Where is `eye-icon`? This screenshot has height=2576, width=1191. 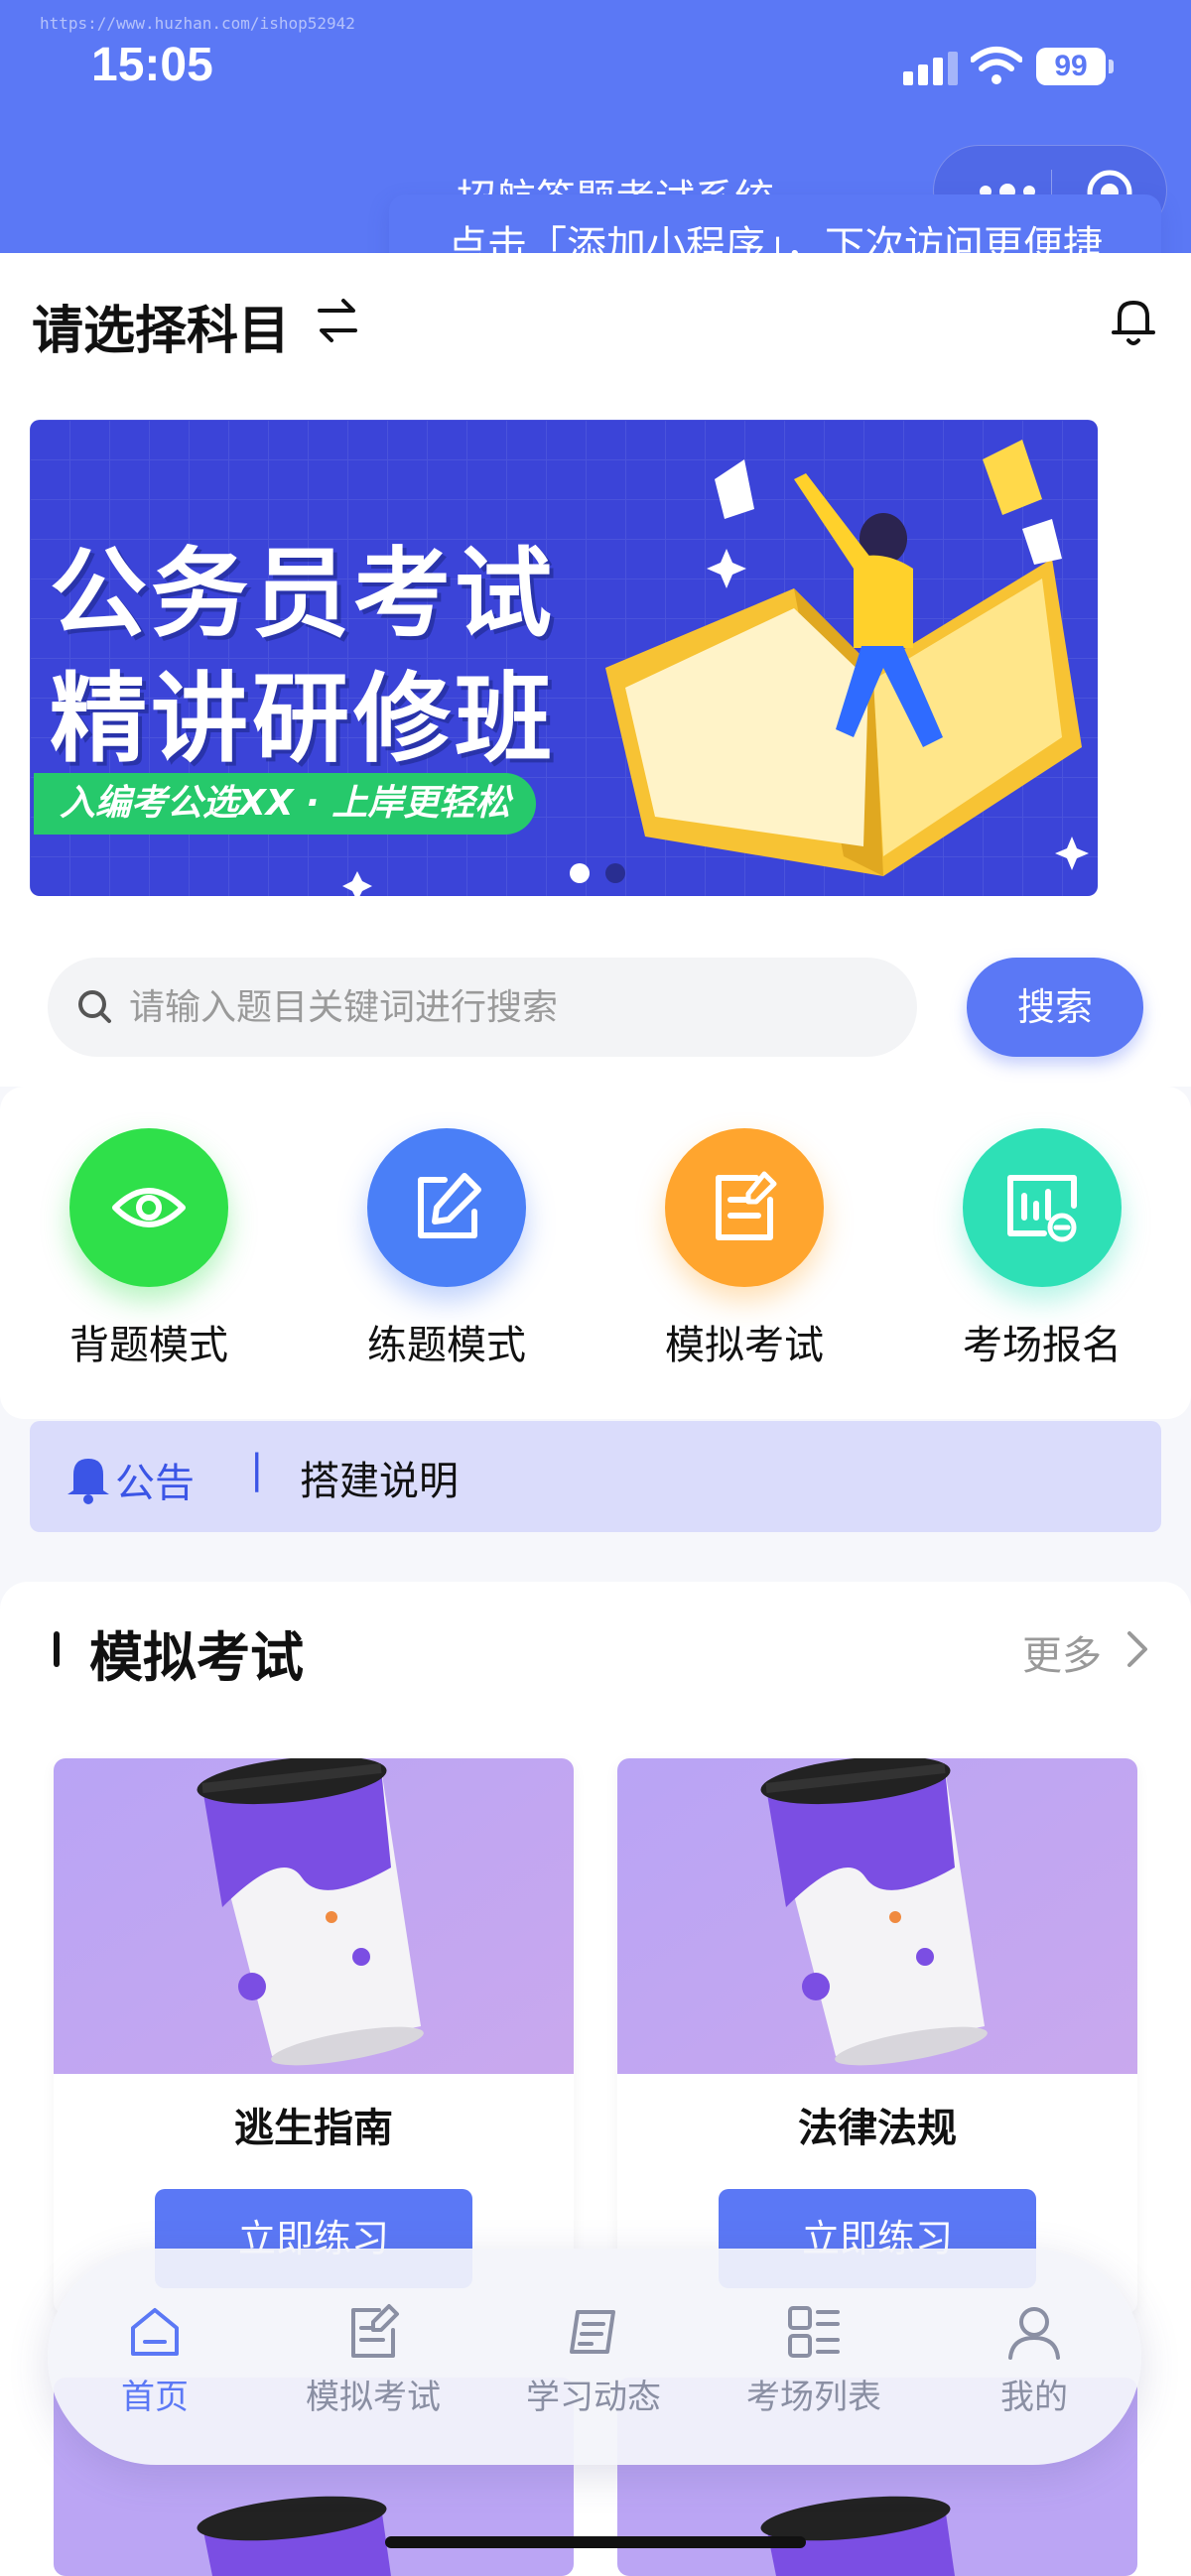 eye-icon is located at coordinates (149, 1208).